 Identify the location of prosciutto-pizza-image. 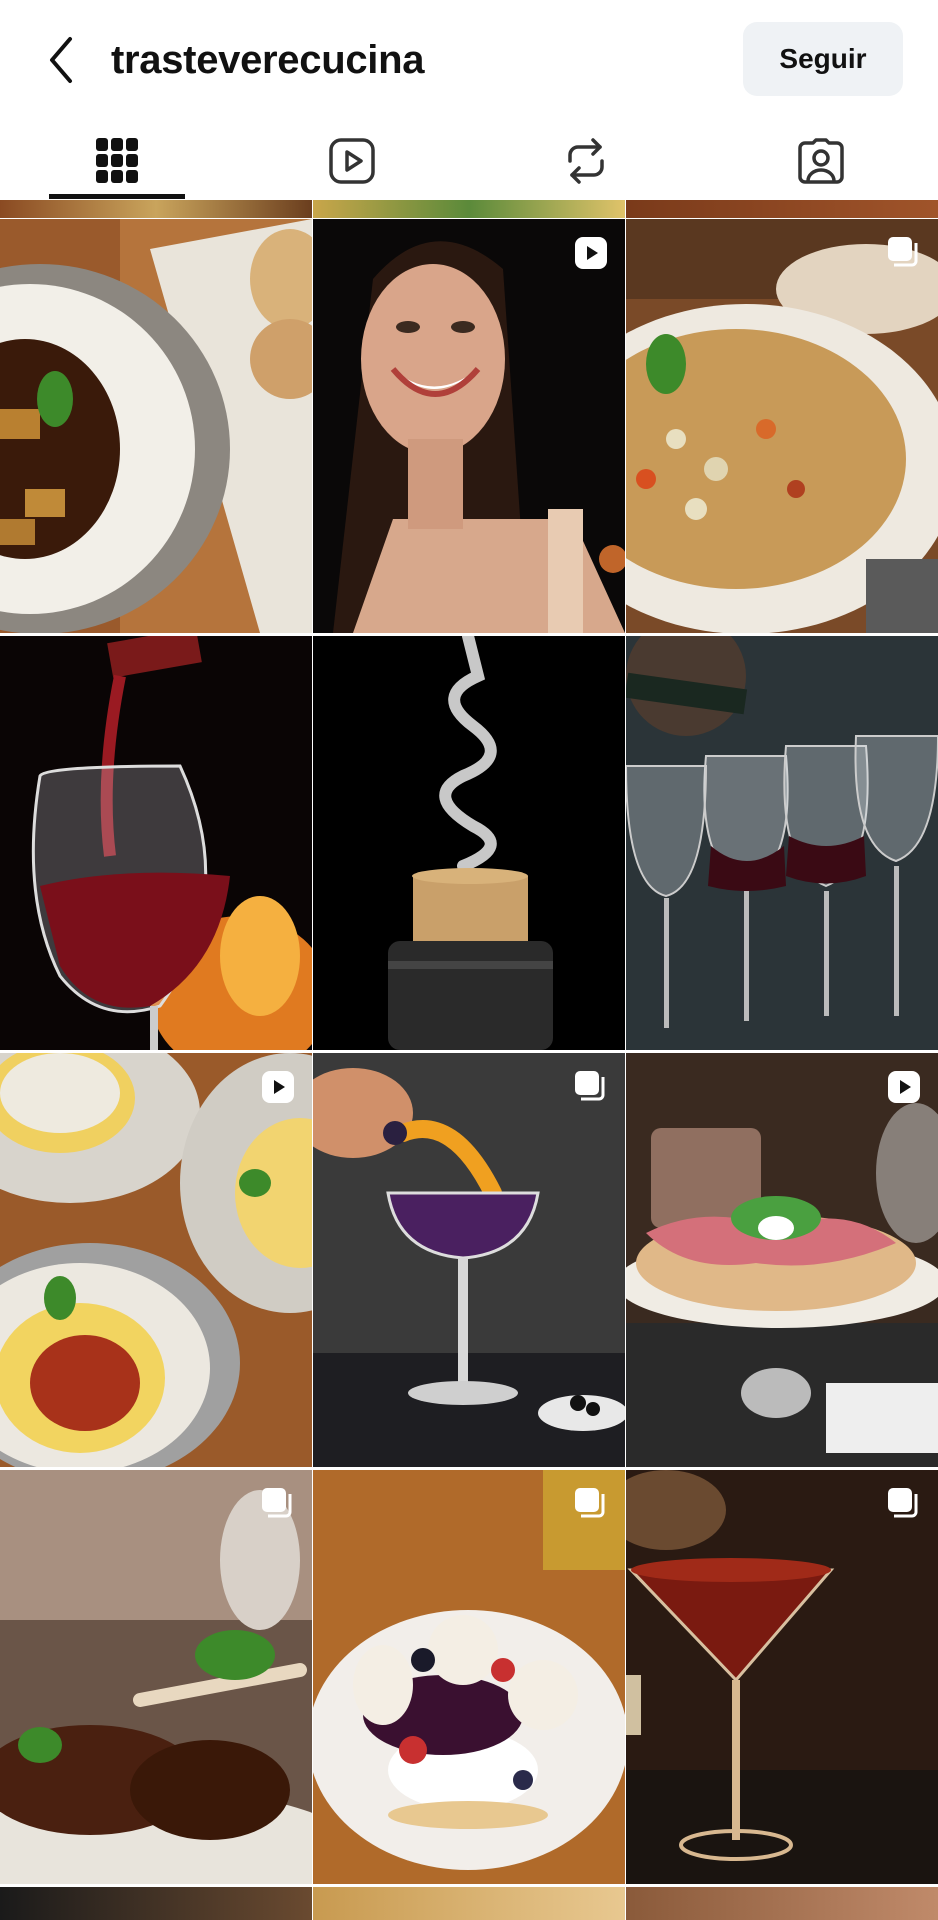
(782, 1260).